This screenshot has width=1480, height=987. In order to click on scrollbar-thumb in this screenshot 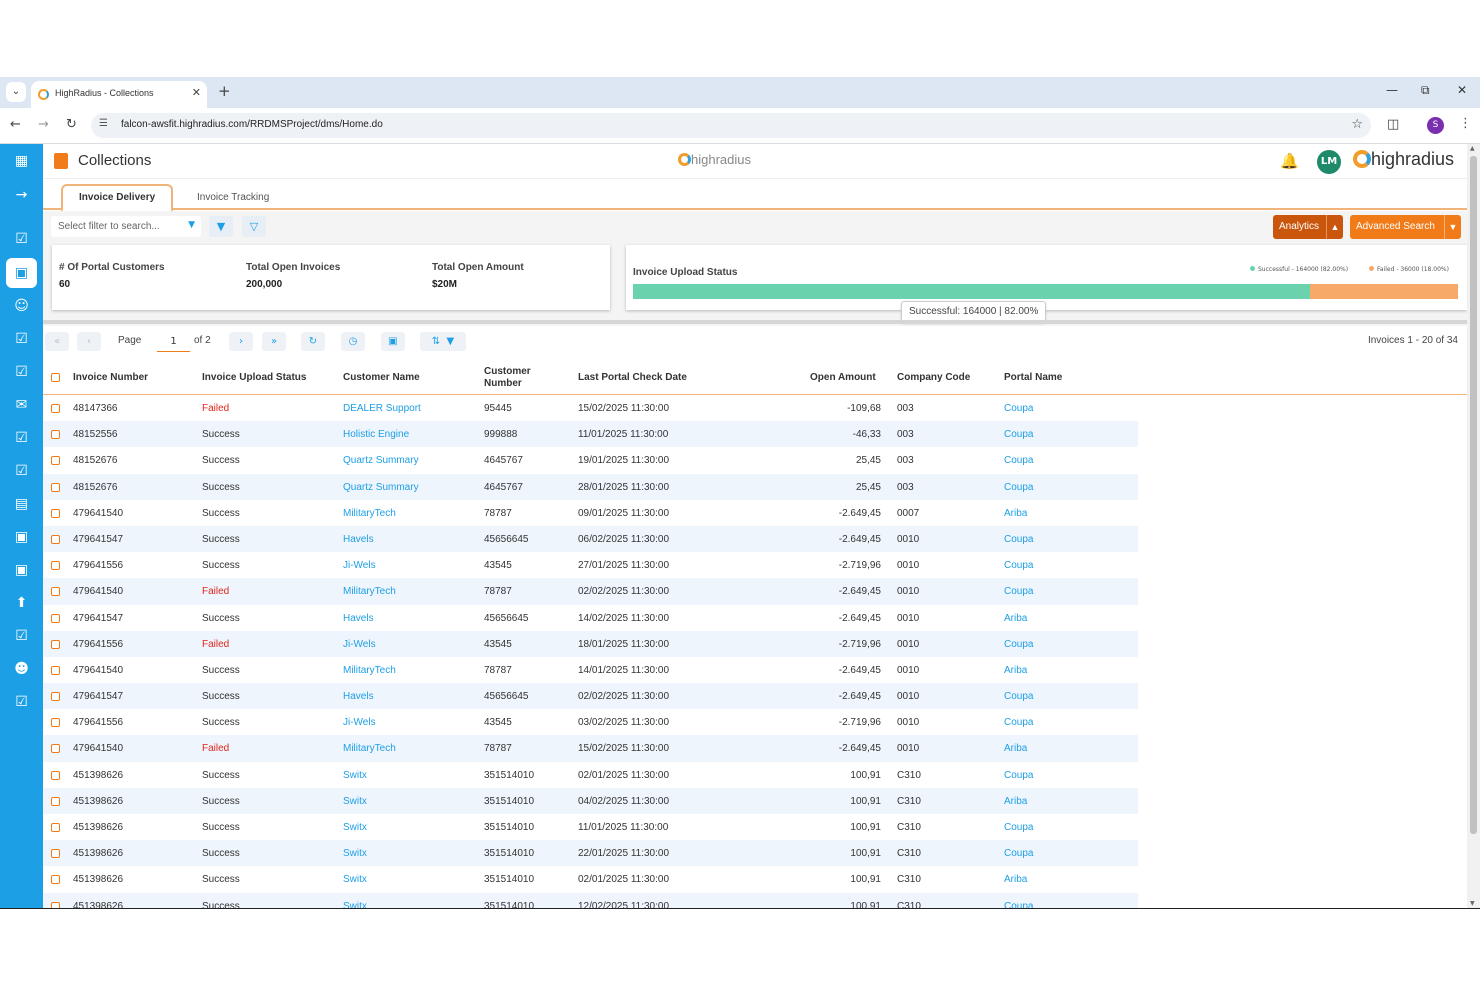, I will do `click(1473, 495)`.